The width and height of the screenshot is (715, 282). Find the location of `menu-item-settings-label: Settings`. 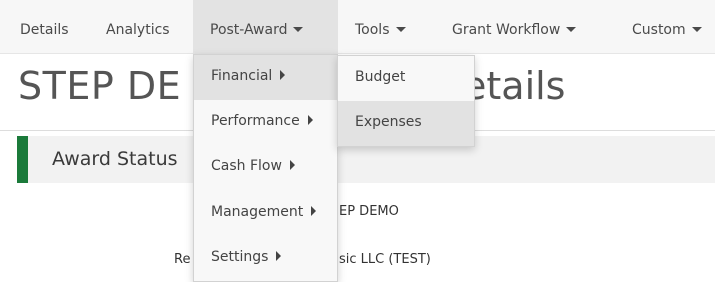

menu-item-settings-label: Settings is located at coordinates (240, 257).